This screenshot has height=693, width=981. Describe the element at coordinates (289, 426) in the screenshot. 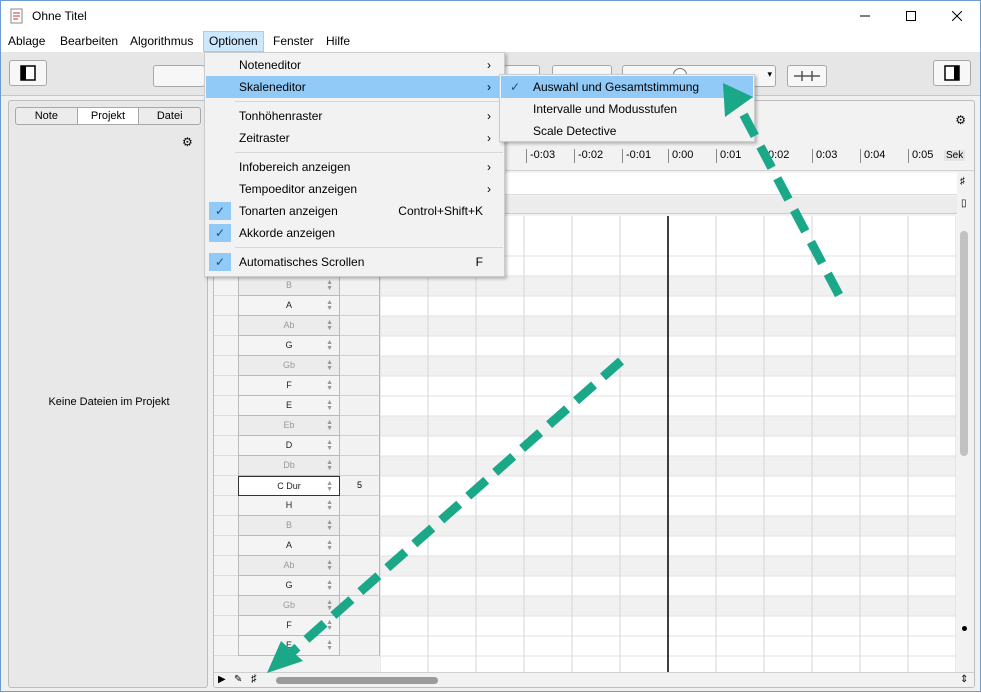

I see `scale-step-cell: Eb ▲ ▼` at that location.